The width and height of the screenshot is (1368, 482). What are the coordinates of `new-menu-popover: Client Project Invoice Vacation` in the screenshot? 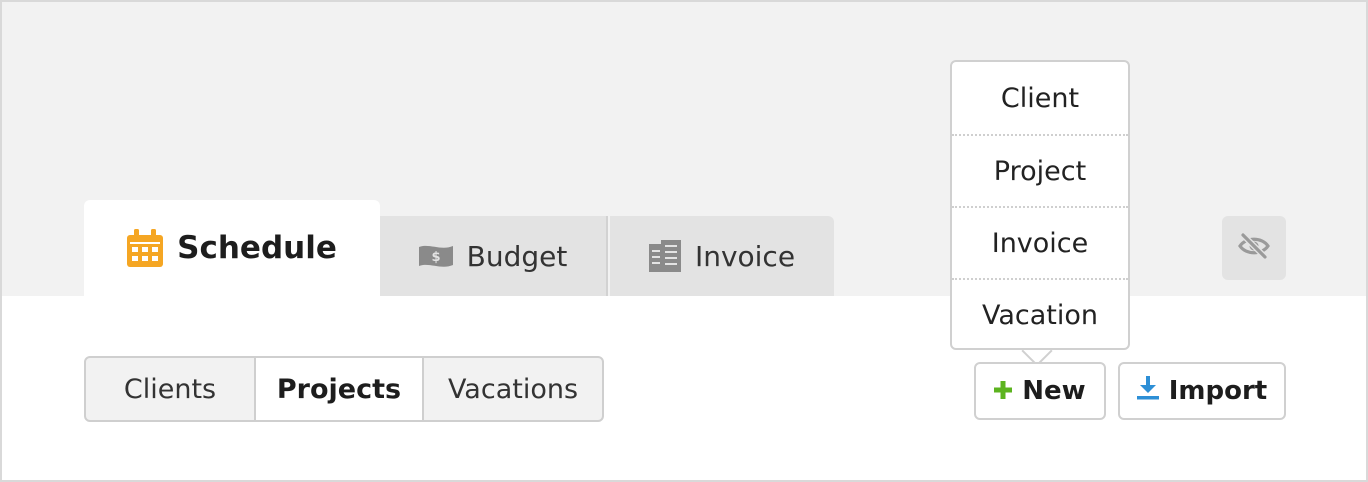 It's located at (1040, 205).